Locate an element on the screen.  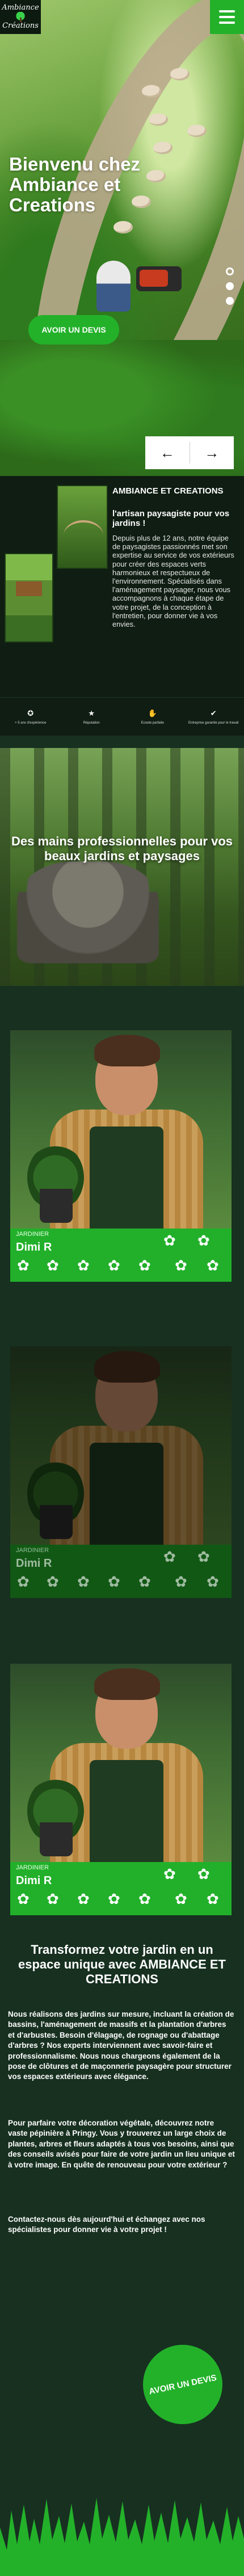
badge-icon: ✪ is located at coordinates (30, 712).